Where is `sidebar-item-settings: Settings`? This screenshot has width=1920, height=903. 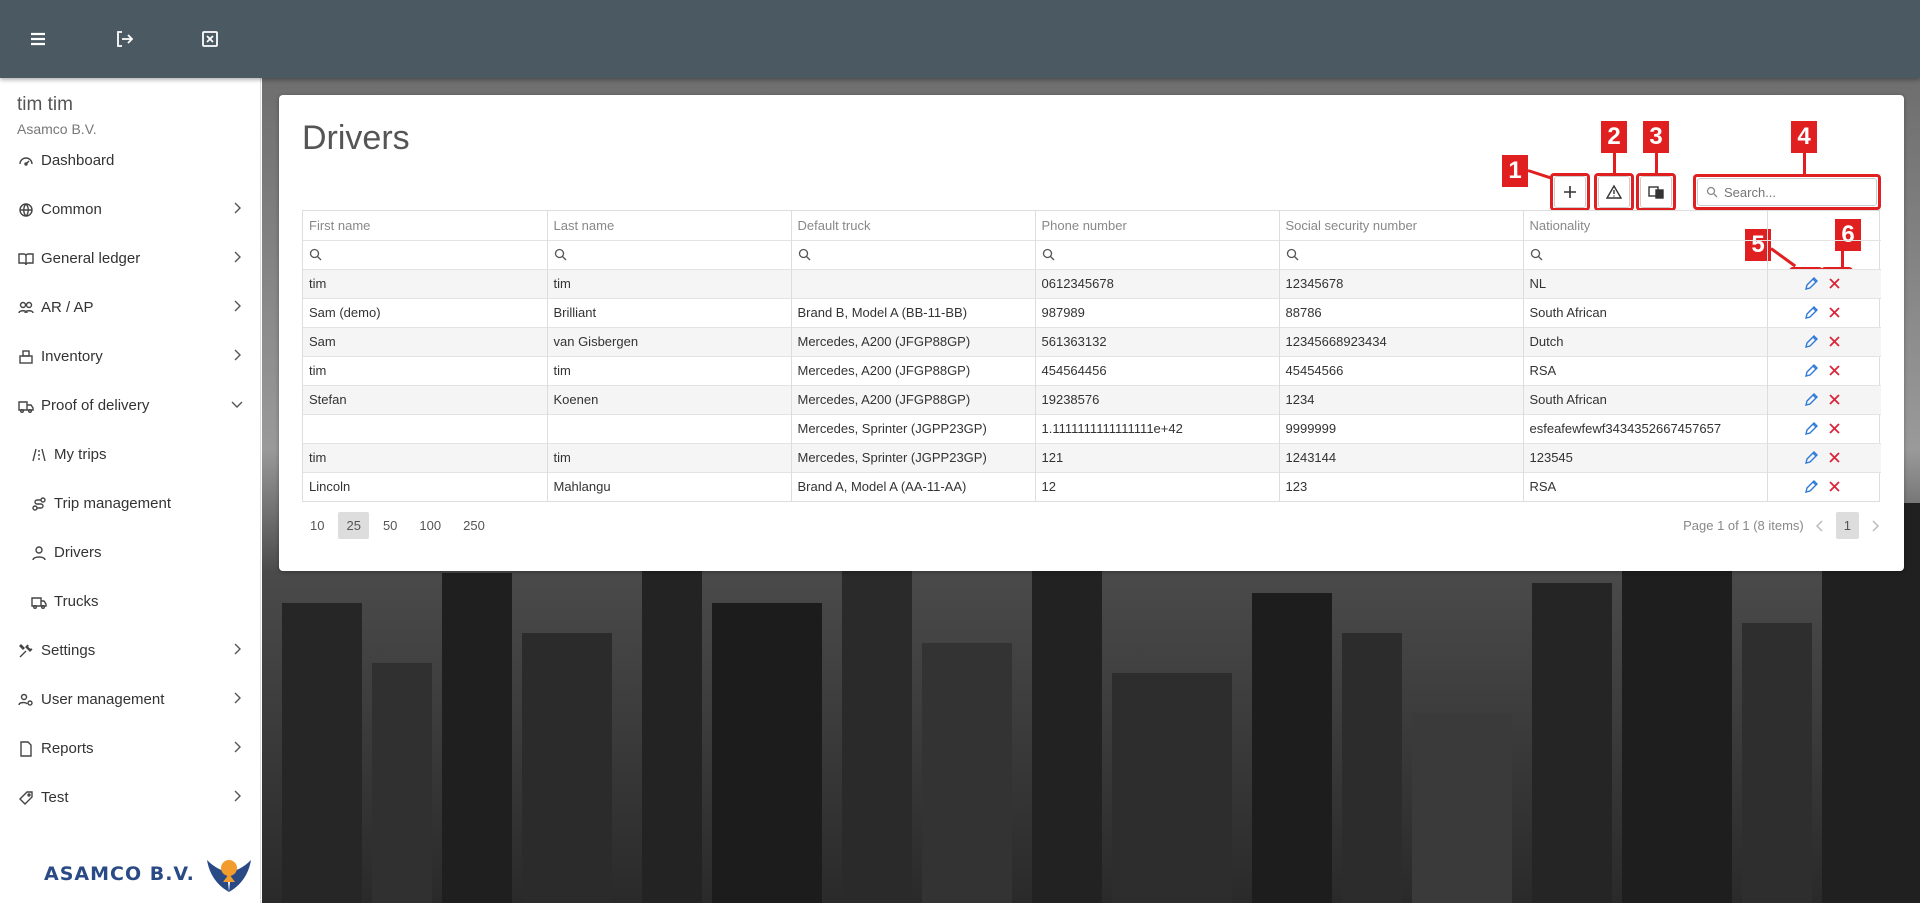
sidebar-item-settings: Settings is located at coordinates (130, 650).